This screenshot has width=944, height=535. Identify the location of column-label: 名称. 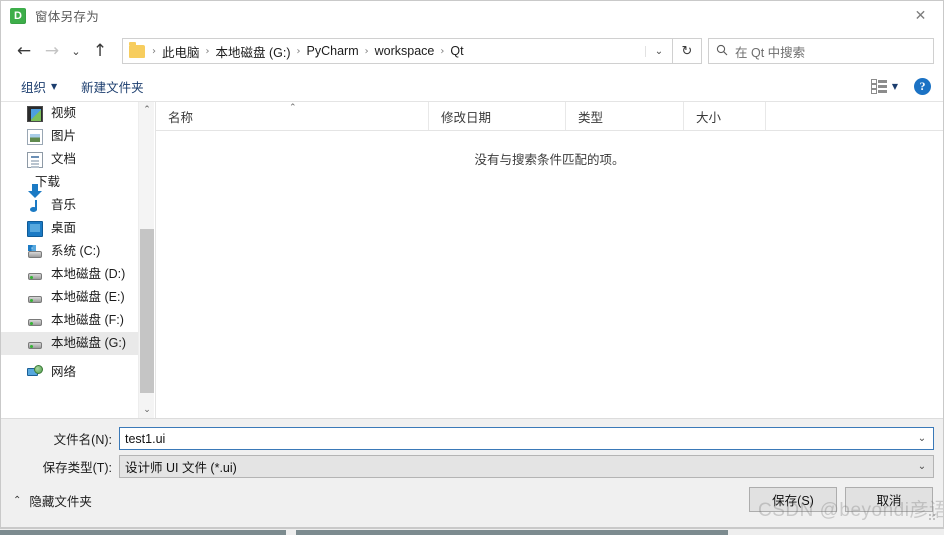
(181, 117).